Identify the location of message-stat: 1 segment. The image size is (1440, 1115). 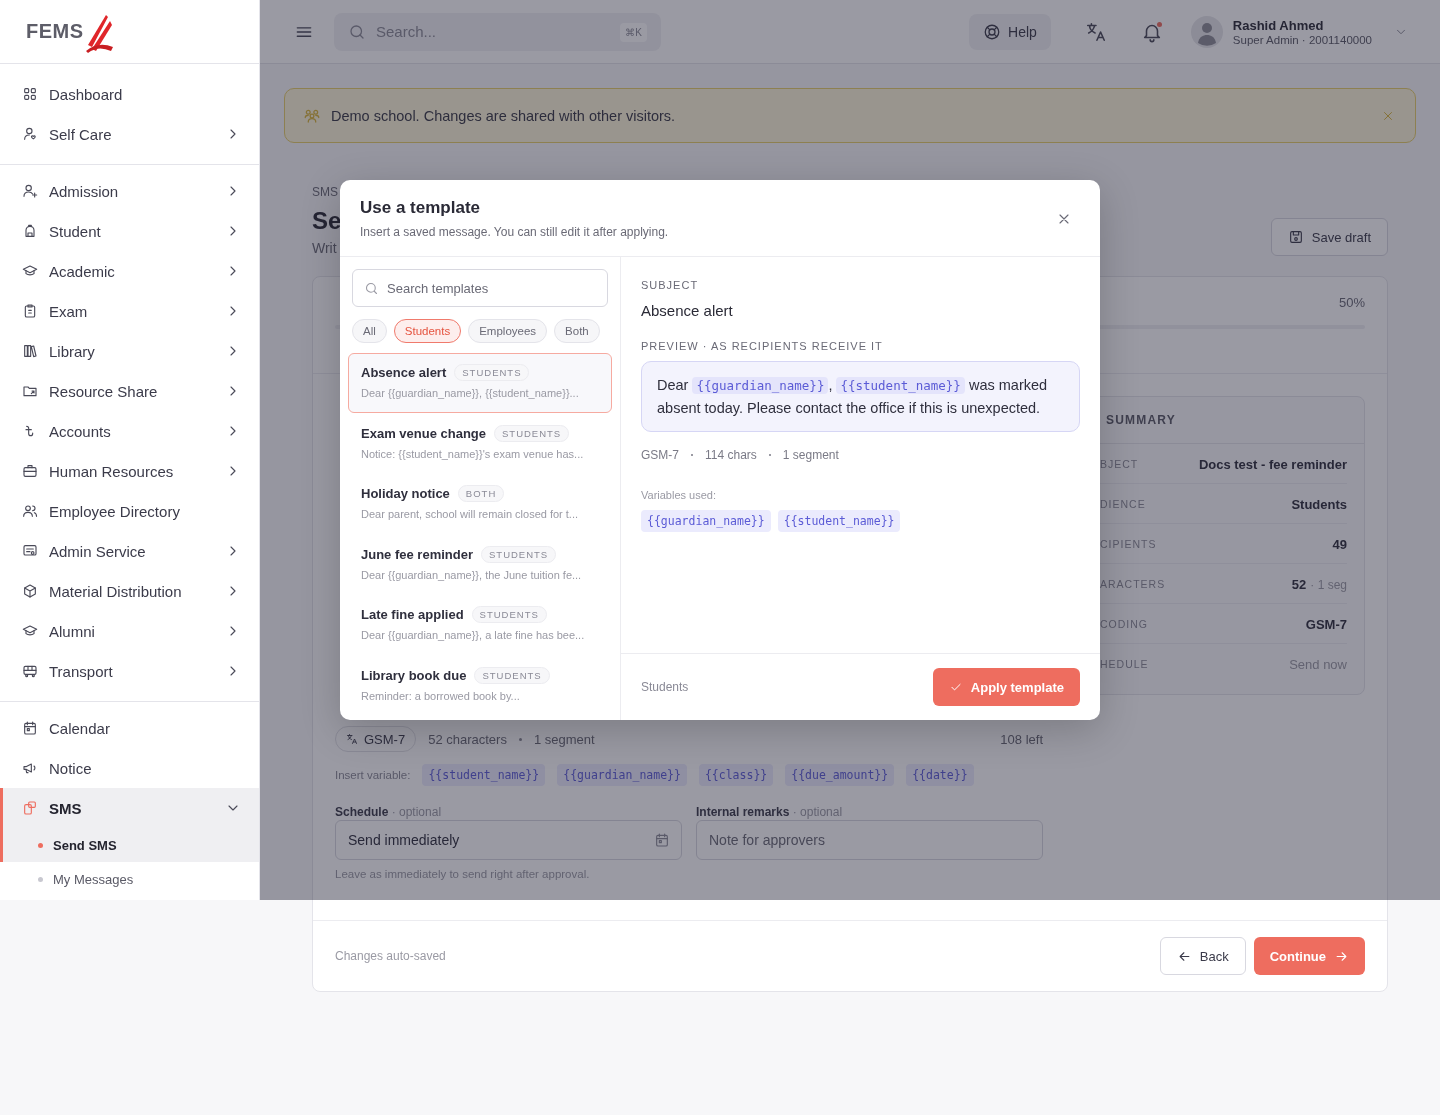
(810, 455).